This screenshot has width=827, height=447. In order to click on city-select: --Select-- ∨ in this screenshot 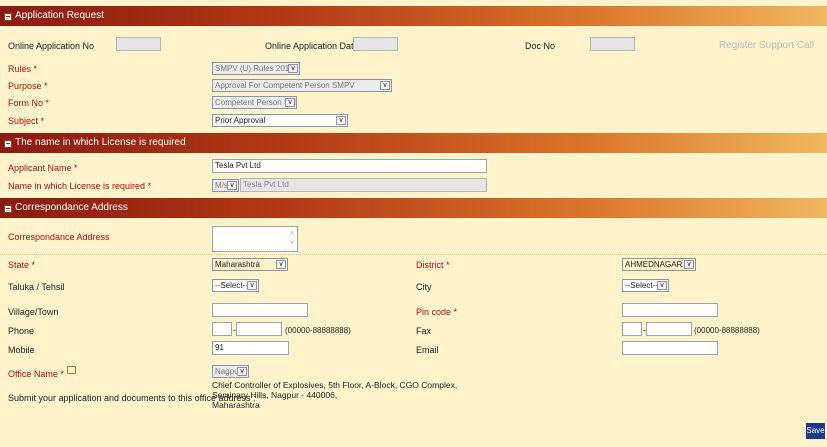, I will do `click(645, 285)`.